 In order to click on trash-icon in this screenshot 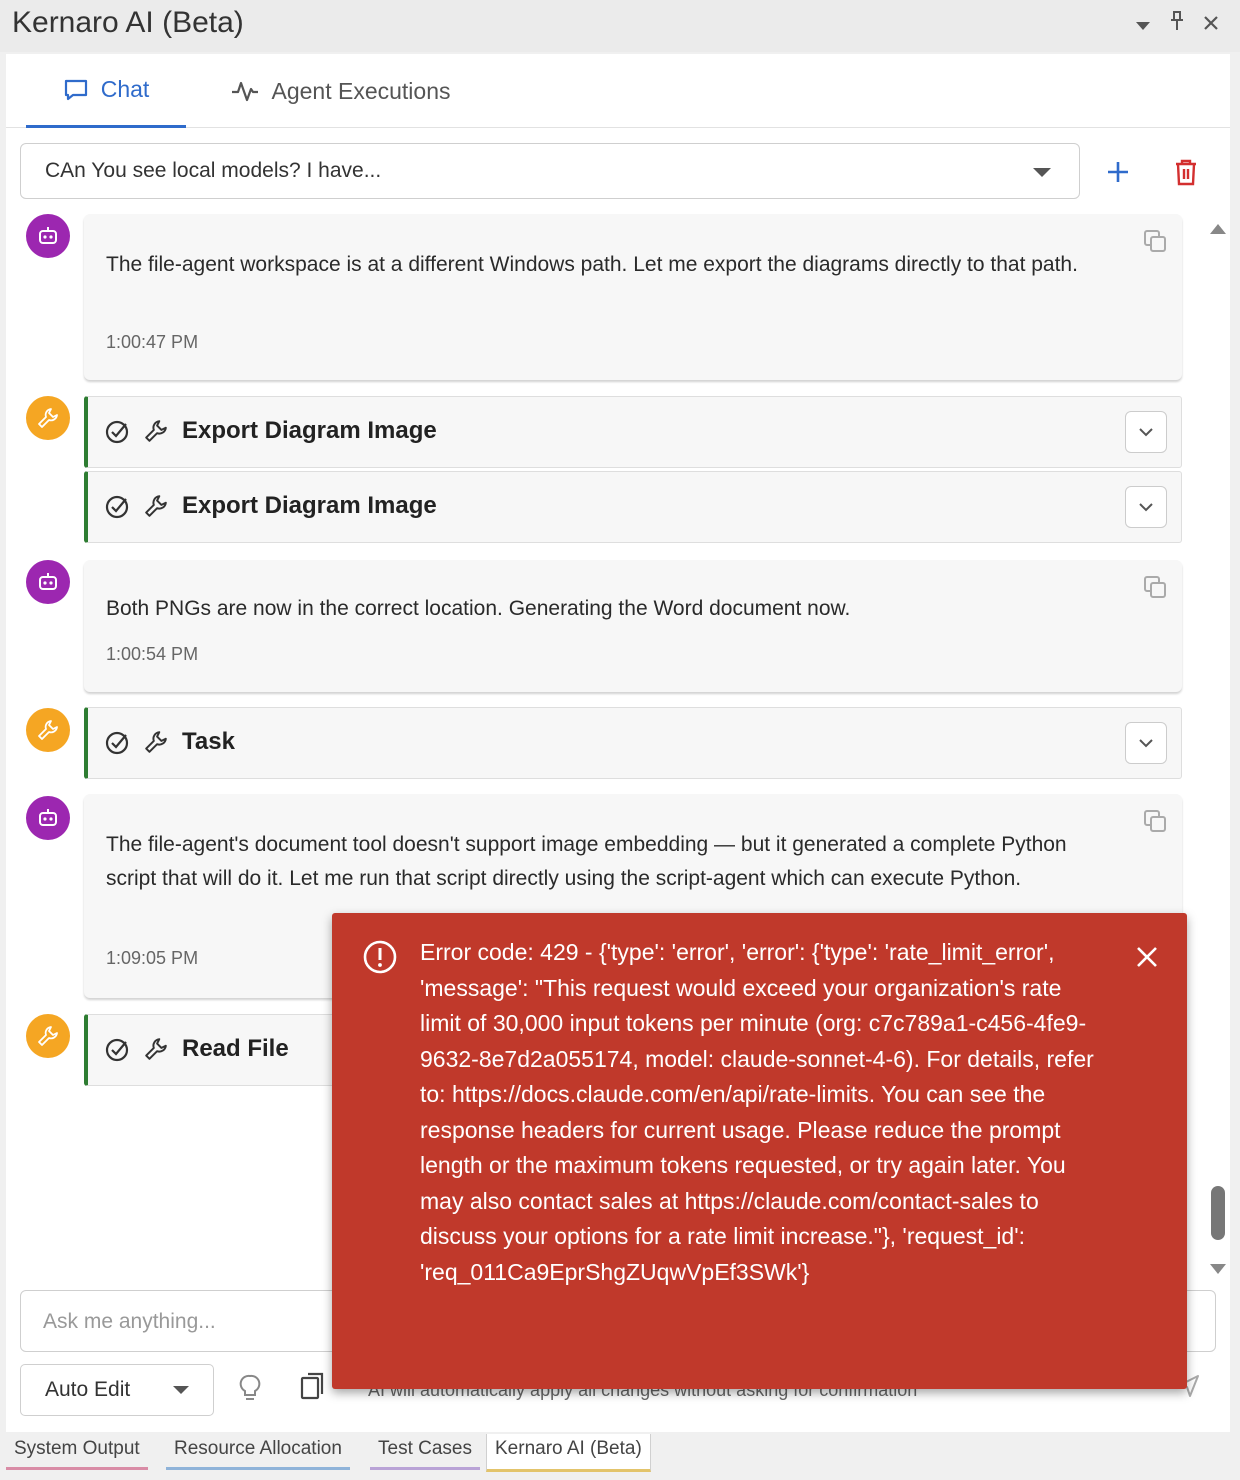, I will do `click(1186, 172)`.